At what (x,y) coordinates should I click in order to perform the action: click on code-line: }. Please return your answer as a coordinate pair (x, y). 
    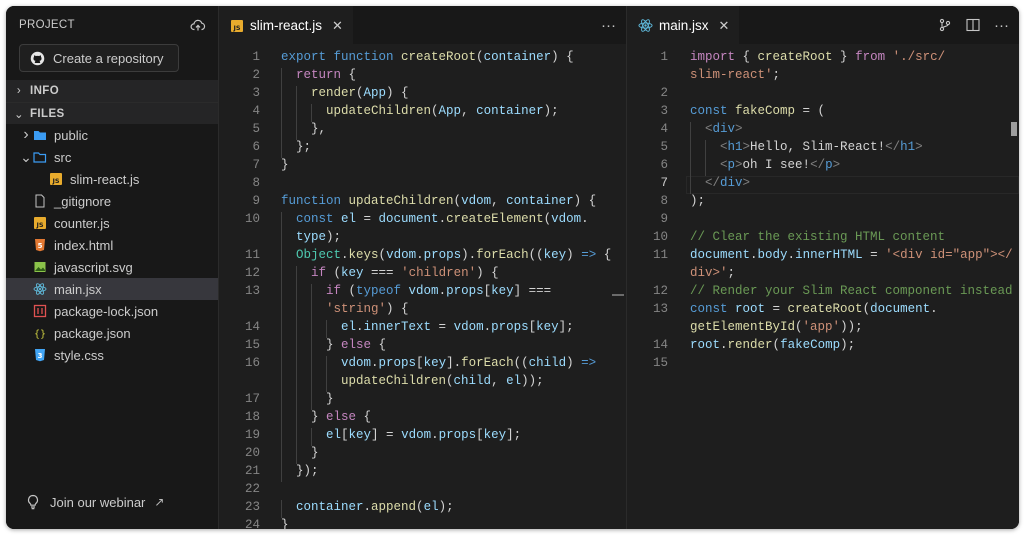
    Looking at the image, I should click on (330, 399).